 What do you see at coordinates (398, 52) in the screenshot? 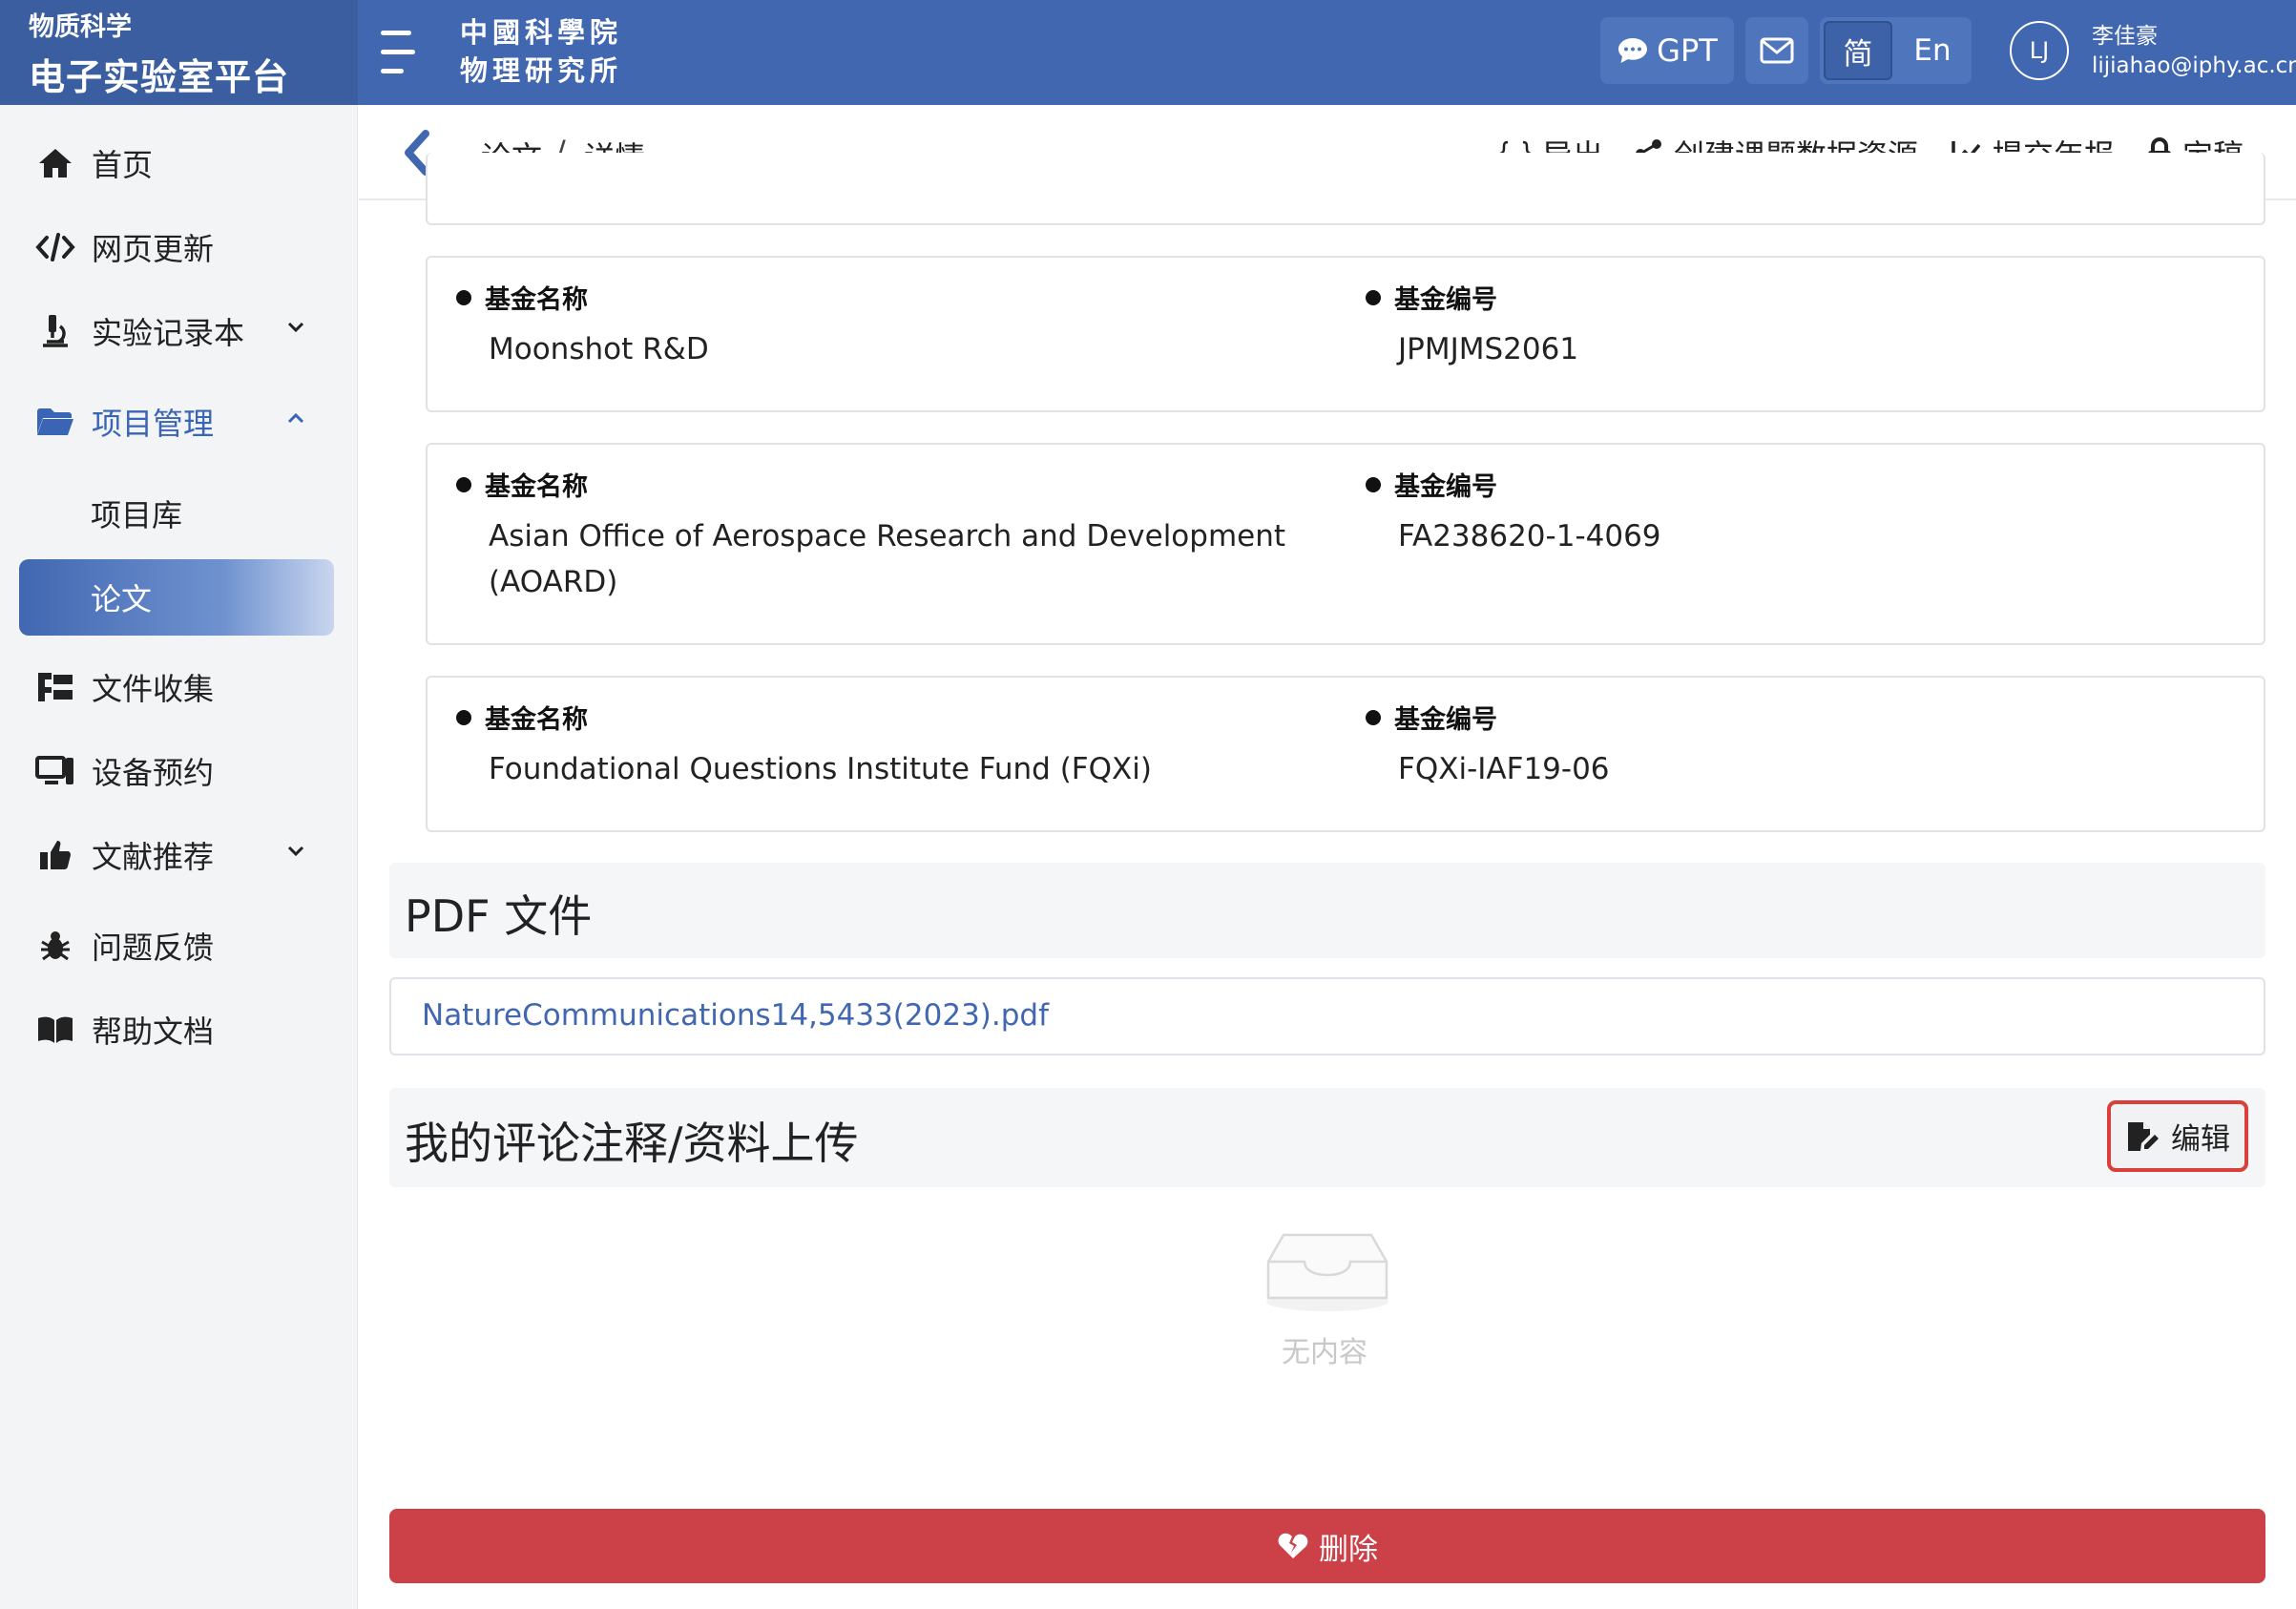
I see `menu-toggle-icon` at bounding box center [398, 52].